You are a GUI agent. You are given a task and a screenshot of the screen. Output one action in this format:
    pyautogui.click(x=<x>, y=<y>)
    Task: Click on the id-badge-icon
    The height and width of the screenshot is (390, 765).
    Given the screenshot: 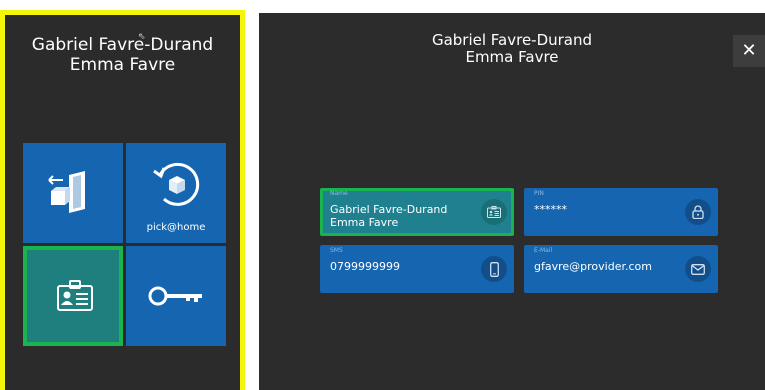 What is the action you would take?
    pyautogui.click(x=75, y=298)
    